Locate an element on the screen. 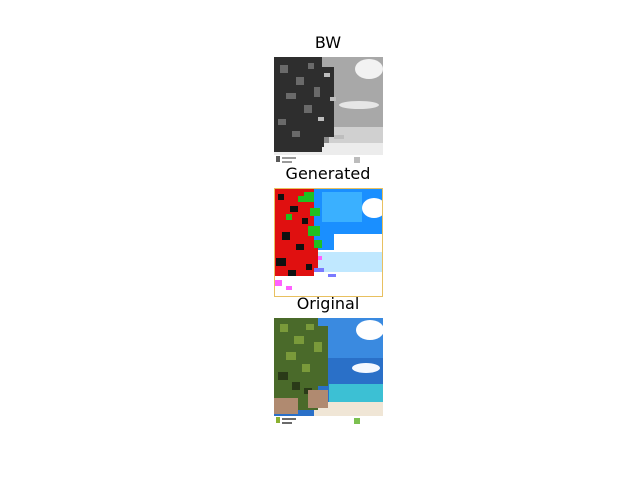 This screenshot has width=640, height=480. panel-title-generated: Generated is located at coordinates (328, 173).